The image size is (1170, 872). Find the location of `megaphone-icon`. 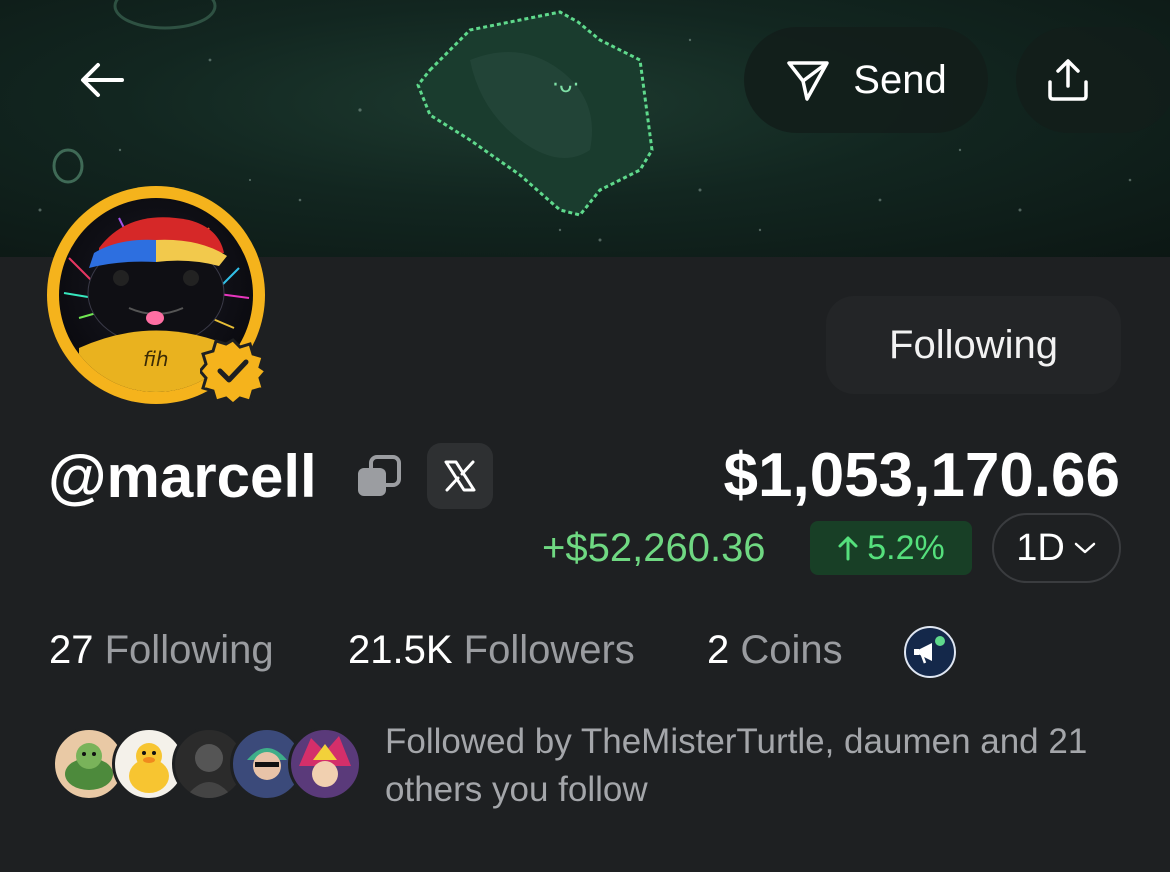

megaphone-icon is located at coordinates (930, 652).